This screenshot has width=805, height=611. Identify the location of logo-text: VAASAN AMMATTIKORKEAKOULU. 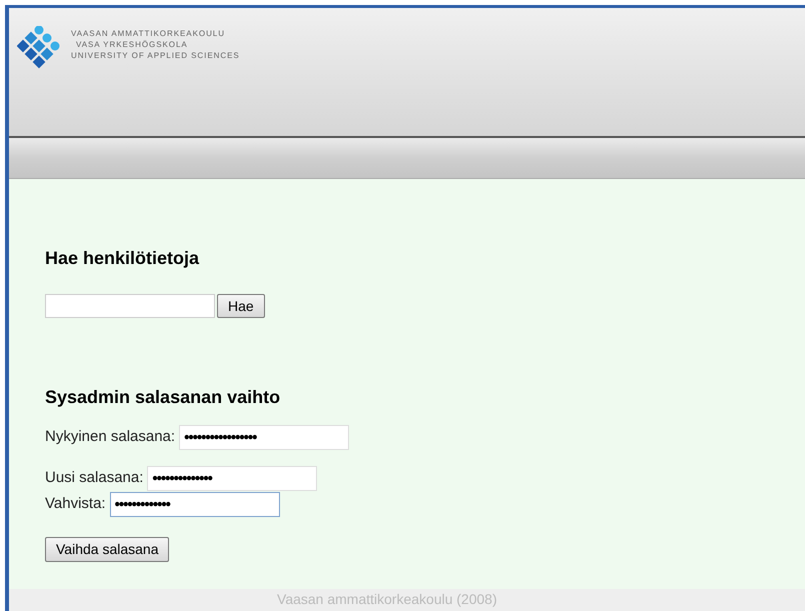
(148, 33).